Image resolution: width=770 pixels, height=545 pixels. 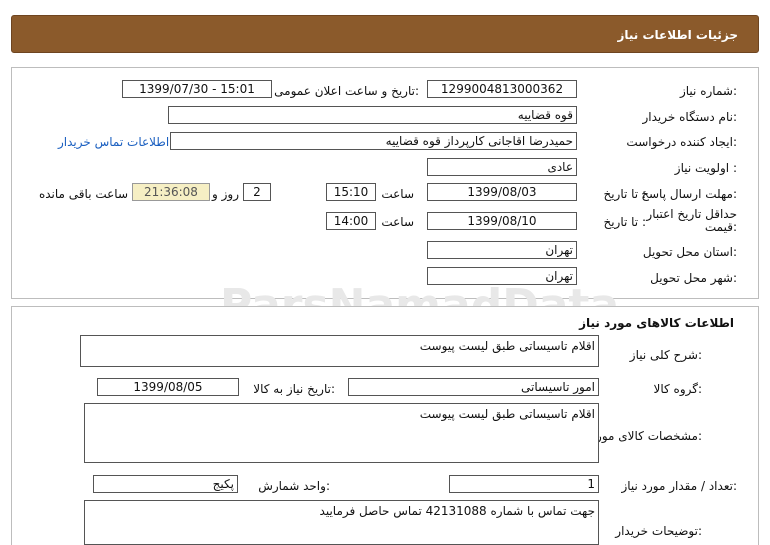 What do you see at coordinates (624, 222) in the screenshot?
I see `validity-to-date-label: تا تاریخ :` at bounding box center [624, 222].